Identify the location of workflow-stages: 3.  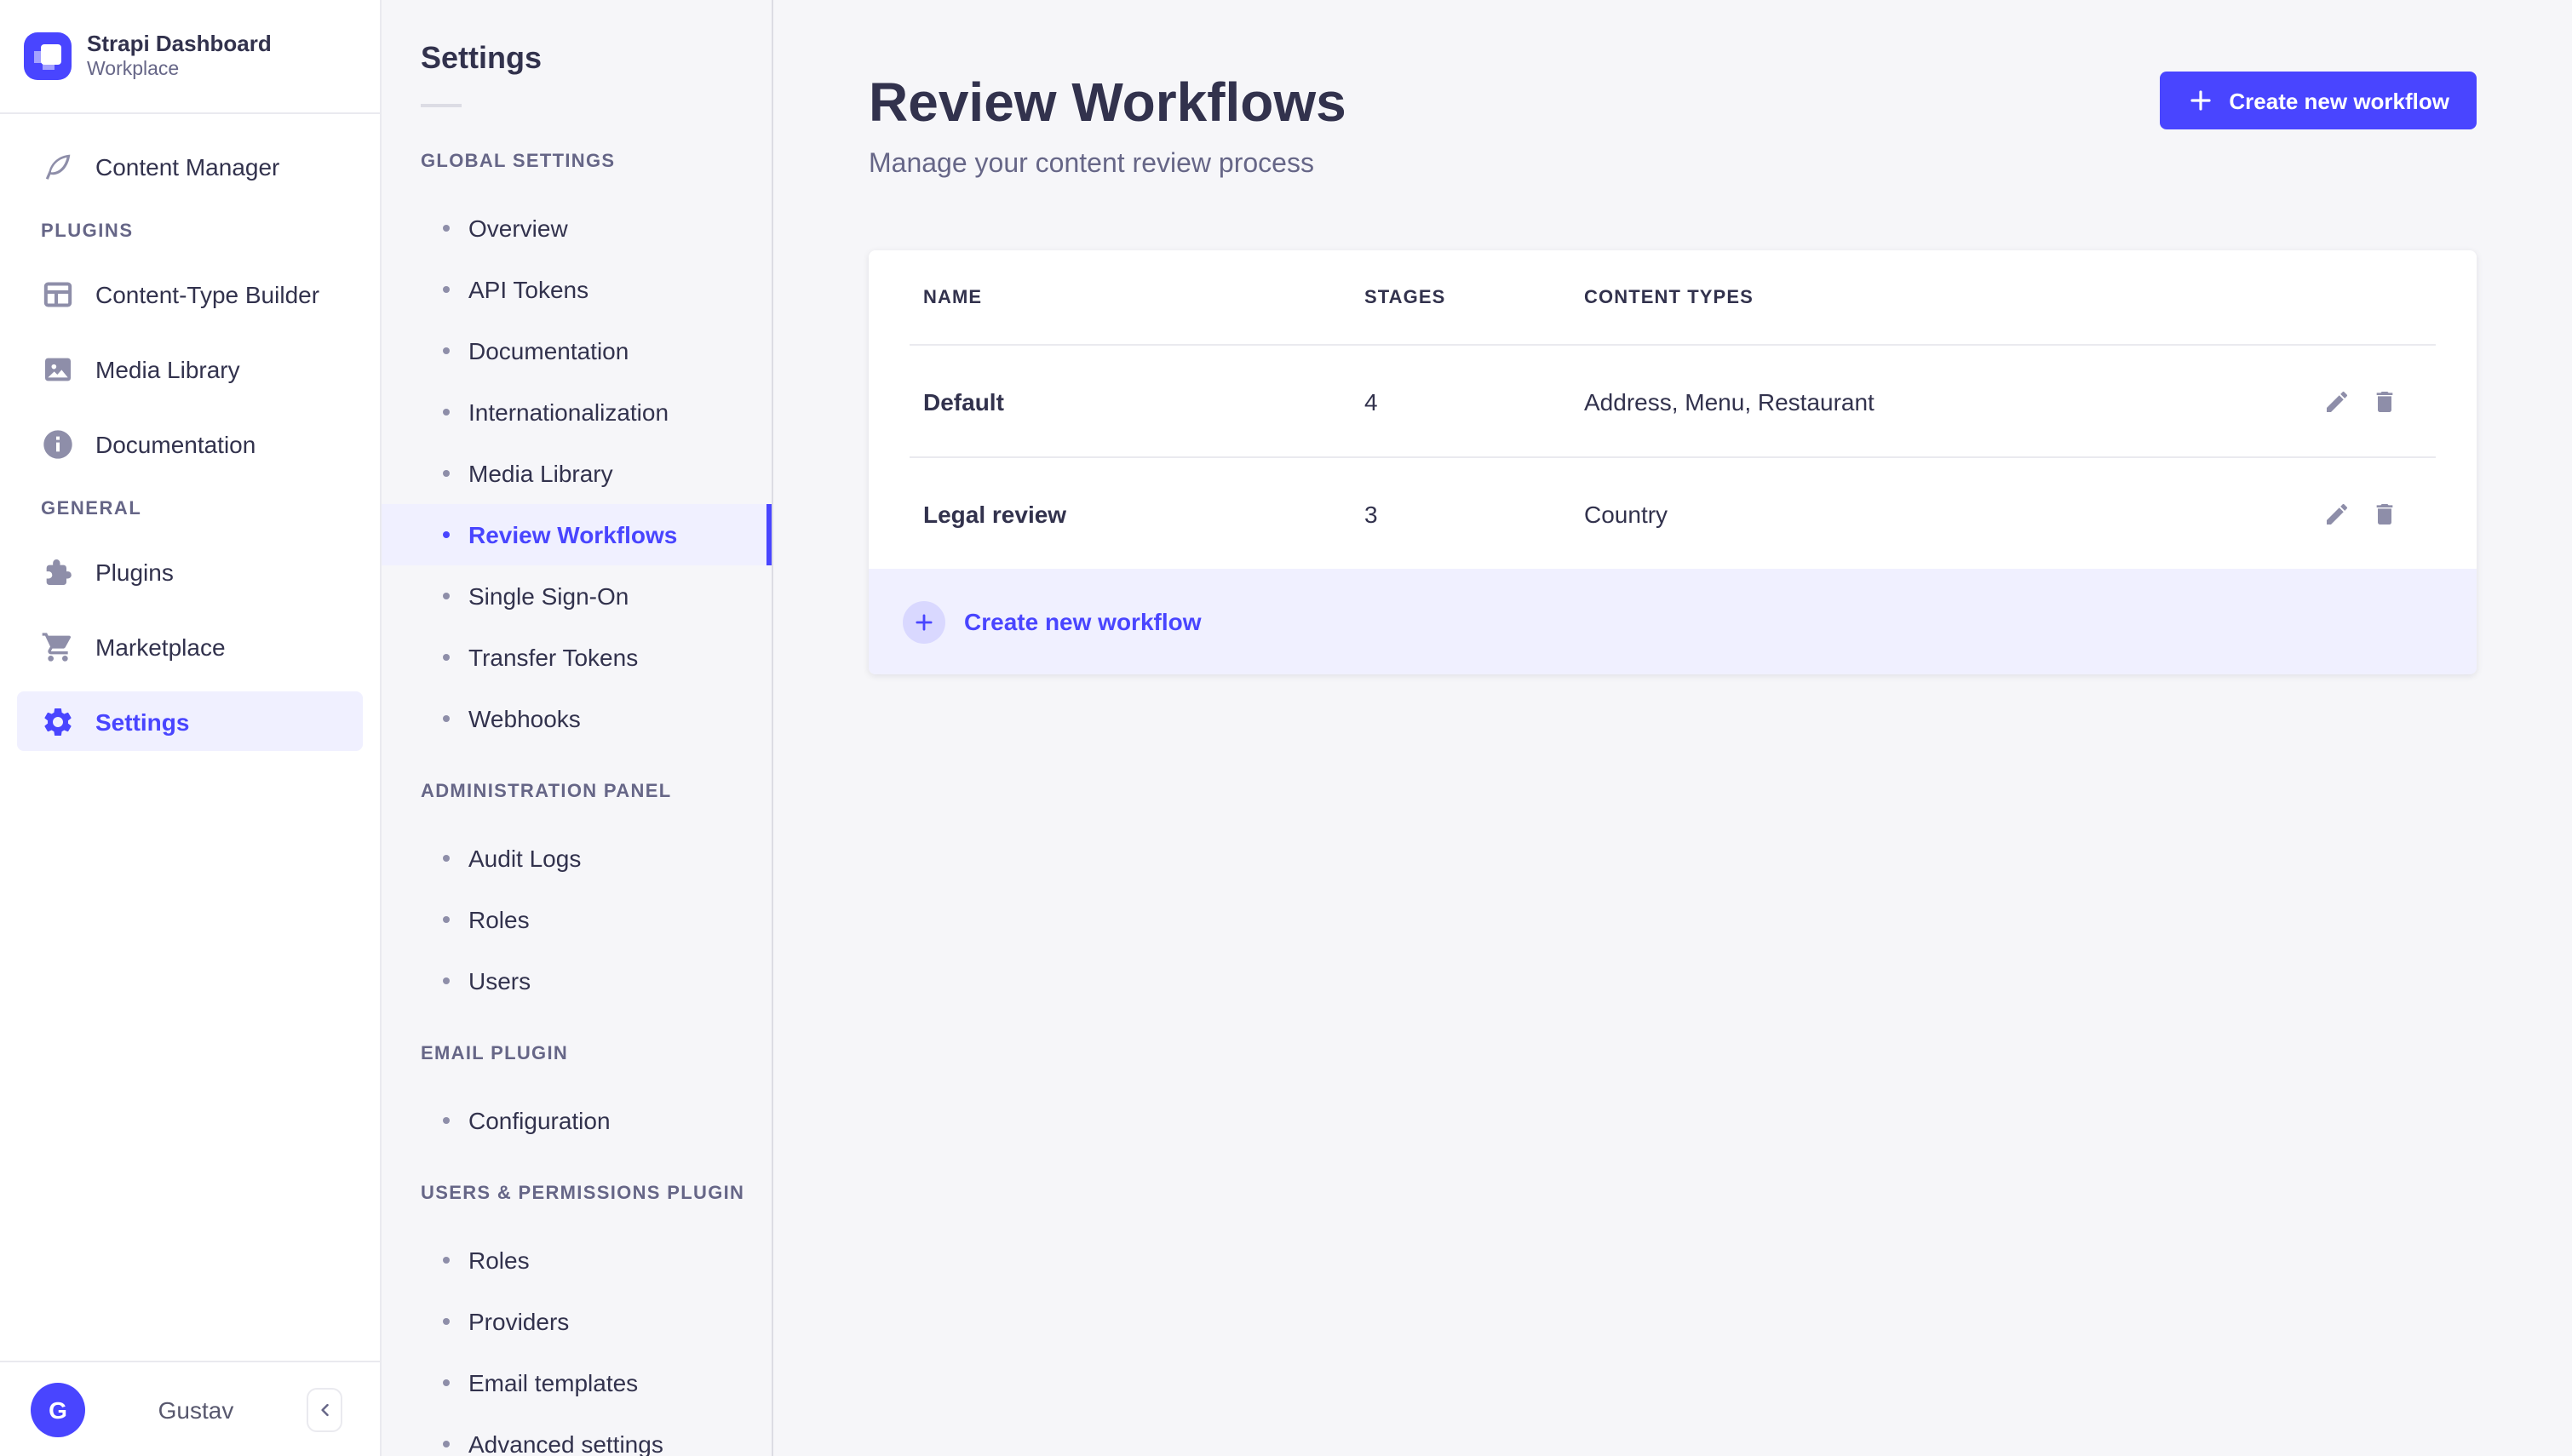
(1371, 513).